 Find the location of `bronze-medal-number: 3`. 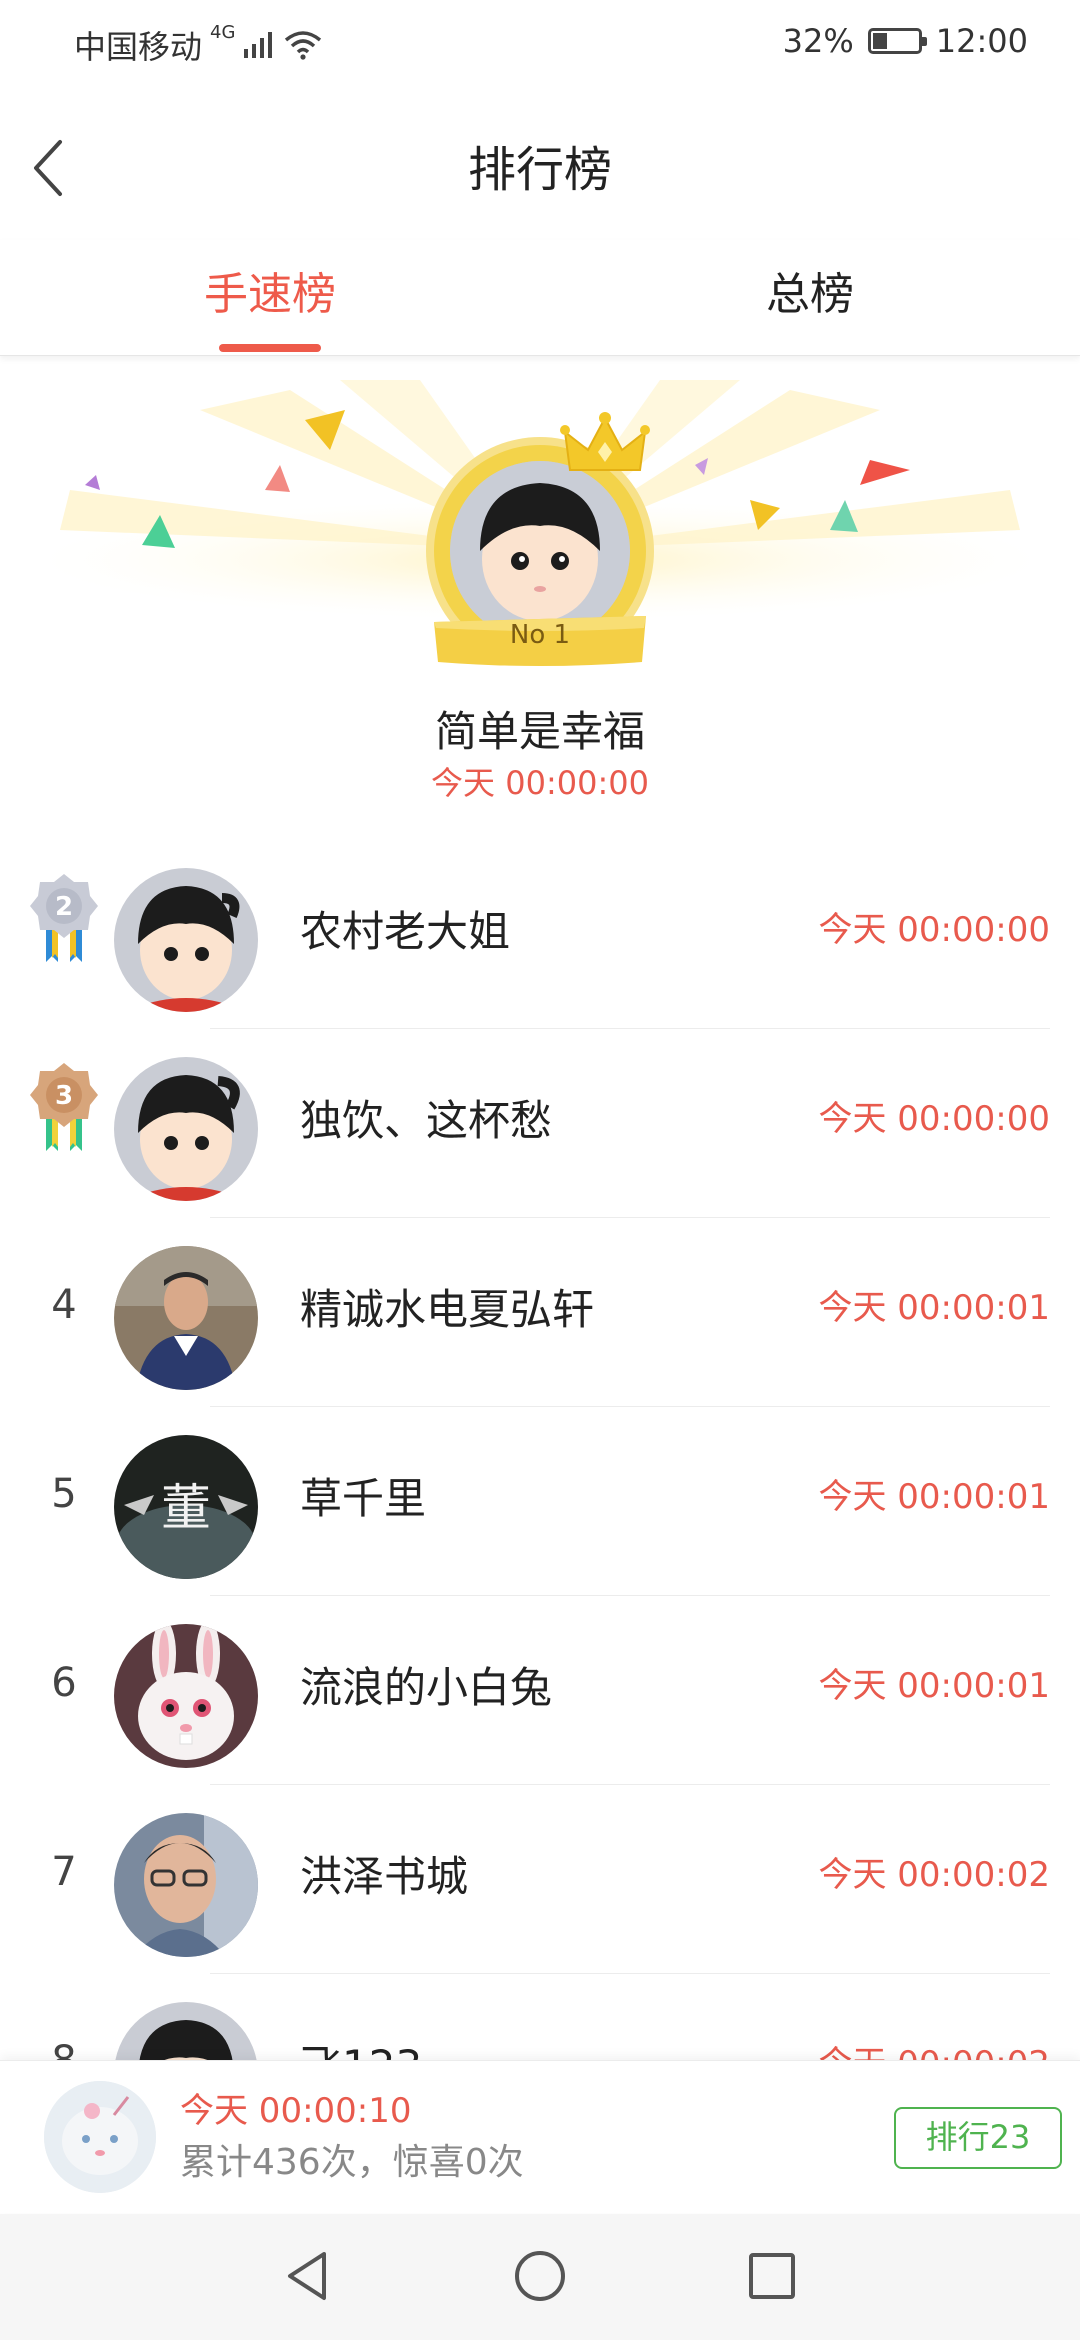

bronze-medal-number: 3 is located at coordinates (64, 1096).